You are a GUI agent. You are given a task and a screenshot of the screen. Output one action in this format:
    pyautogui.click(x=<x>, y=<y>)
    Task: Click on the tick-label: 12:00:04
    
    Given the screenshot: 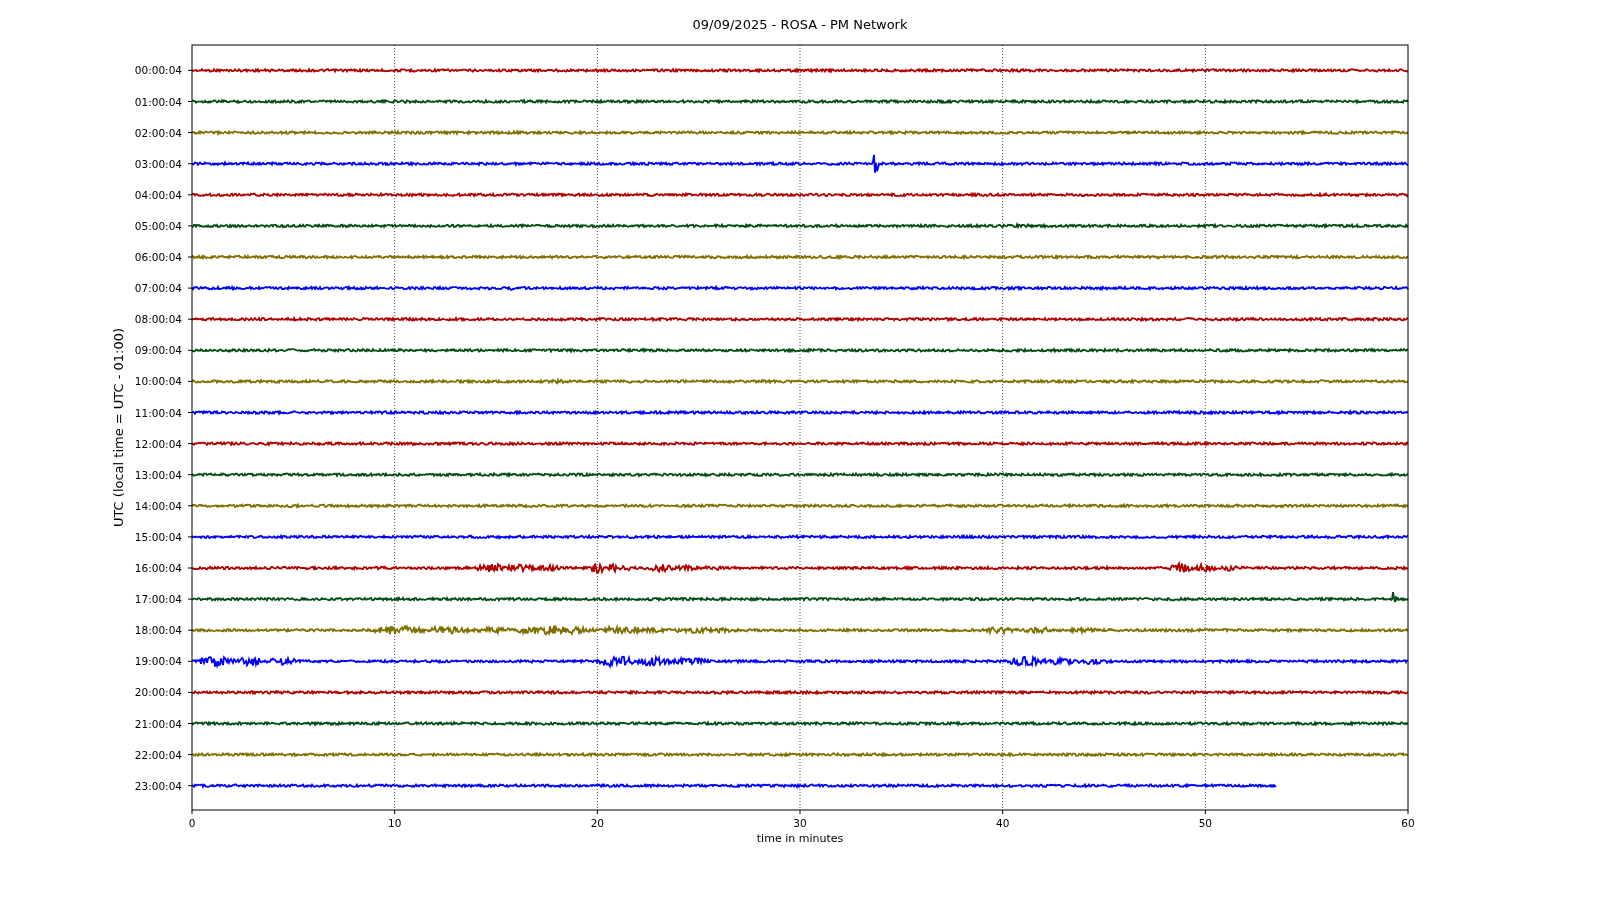 What is the action you would take?
    pyautogui.click(x=158, y=443)
    